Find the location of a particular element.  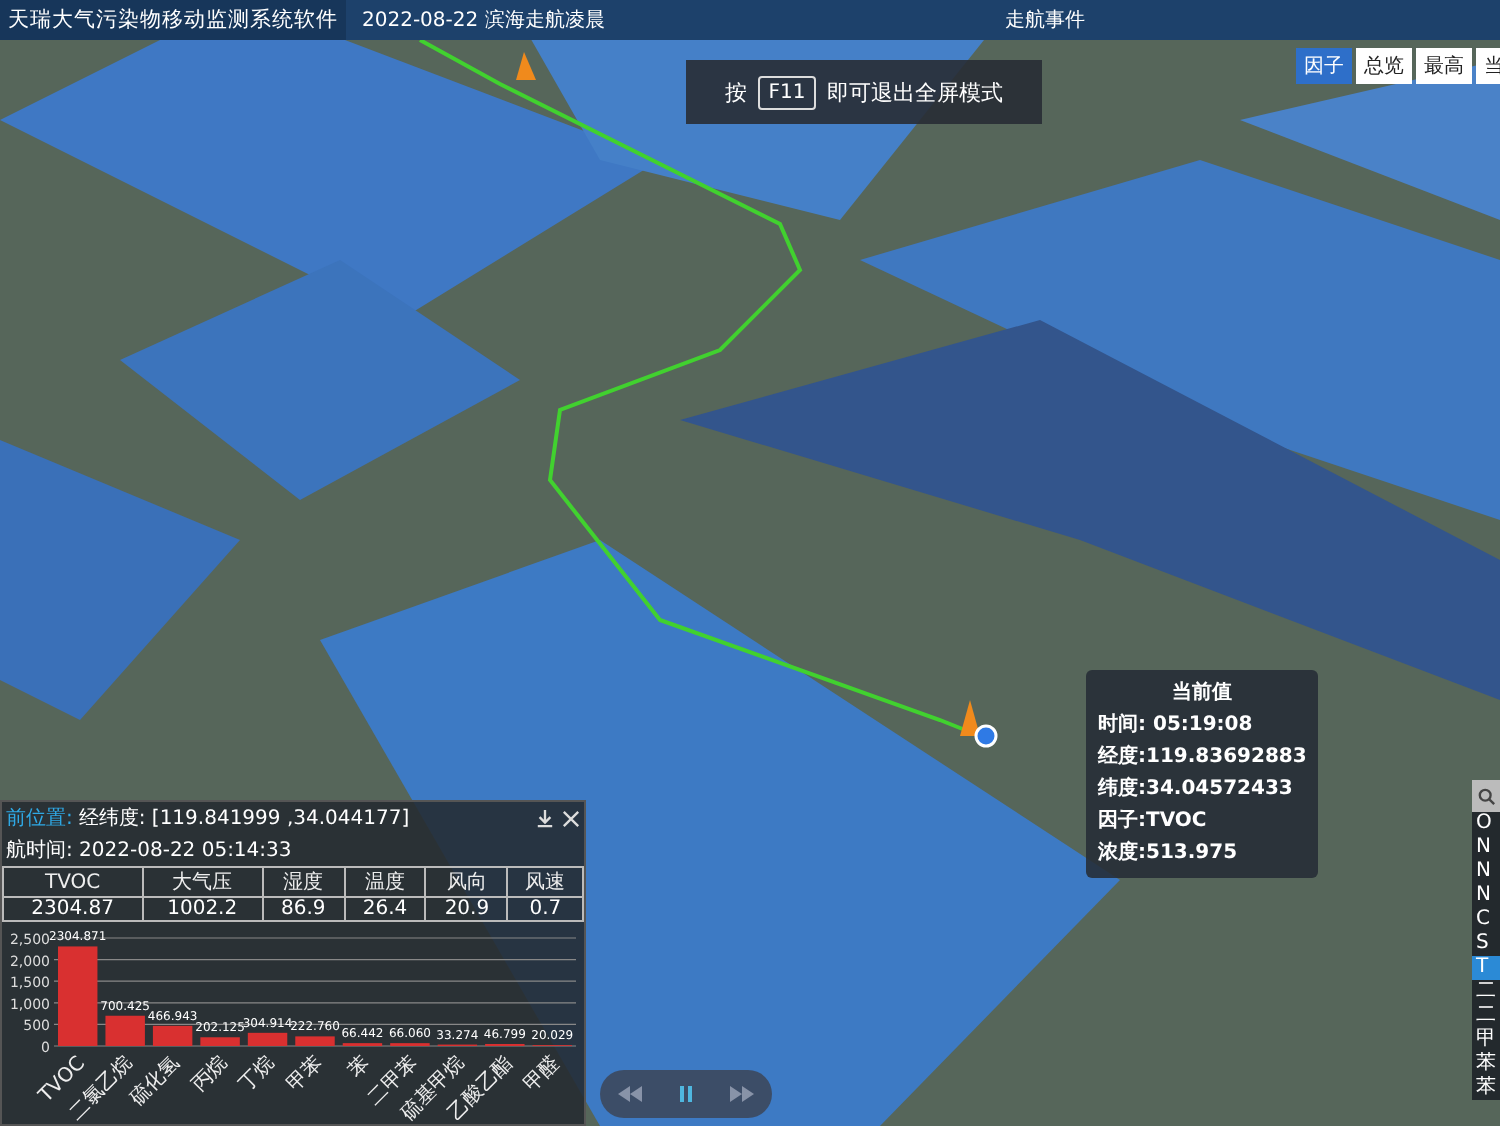

table-header-cell: TVOC is located at coordinates (73, 882).